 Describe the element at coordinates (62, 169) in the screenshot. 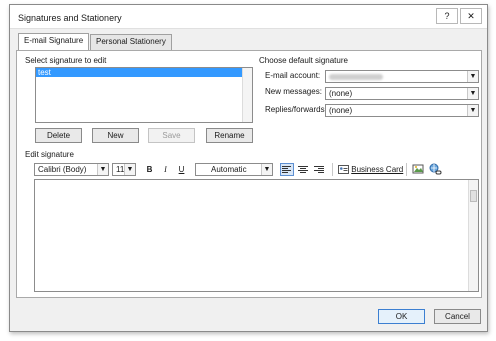

I see `font-value: Calibri (Body)` at that location.